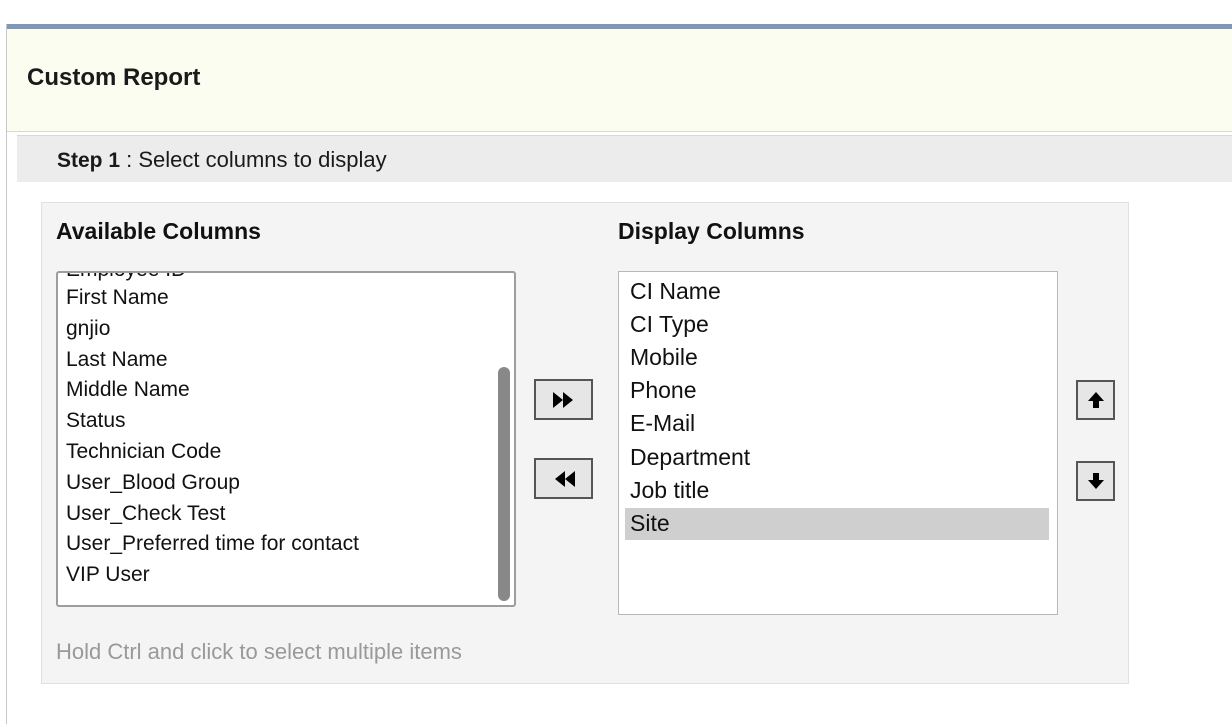 This screenshot has height=724, width=1232. What do you see at coordinates (143, 452) in the screenshot?
I see `list-item: Technician Code` at bounding box center [143, 452].